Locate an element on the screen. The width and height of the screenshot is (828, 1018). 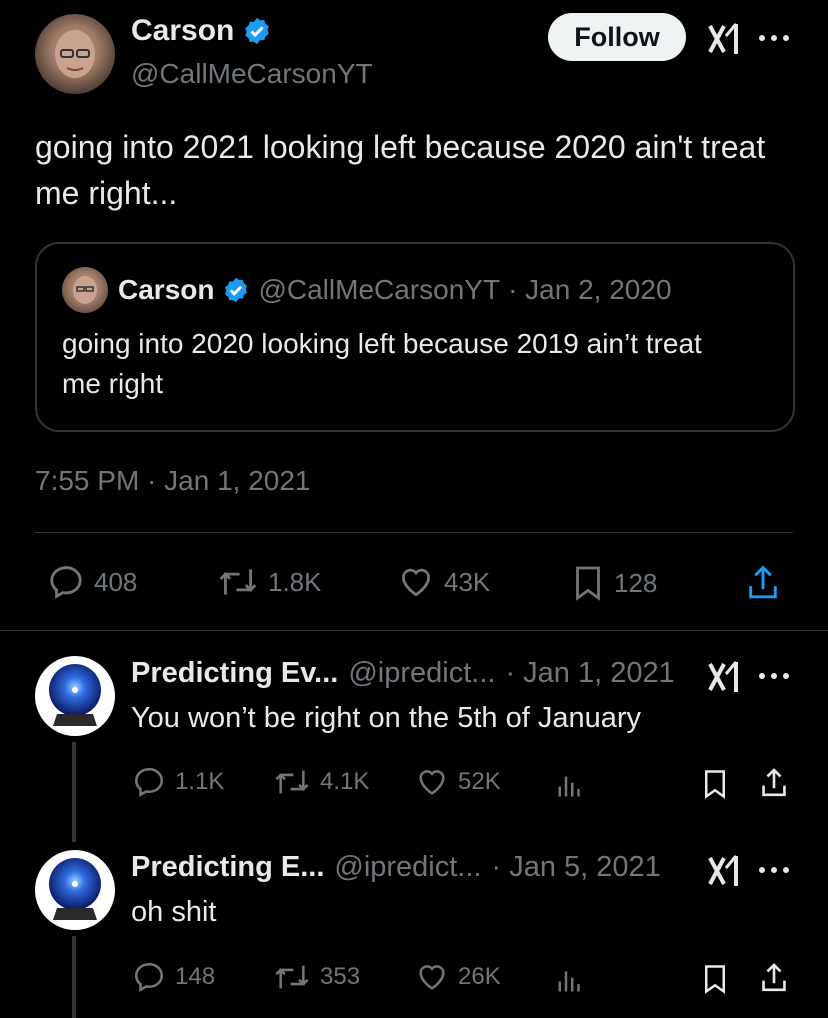
retweet-action: 1.8K is located at coordinates (269, 582).